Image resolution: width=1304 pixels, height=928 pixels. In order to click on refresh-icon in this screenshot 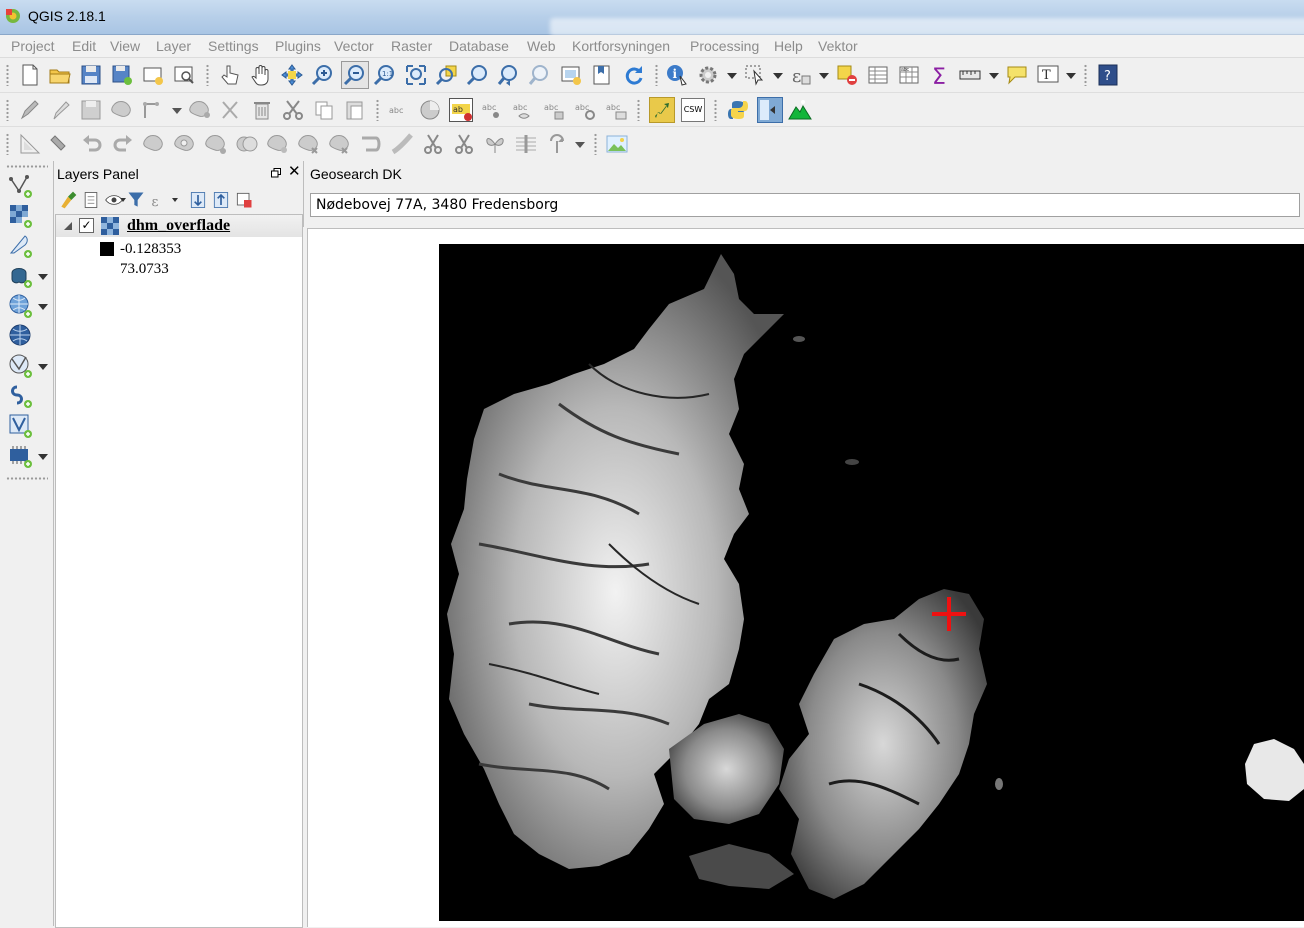, I will do `click(633, 75)`.